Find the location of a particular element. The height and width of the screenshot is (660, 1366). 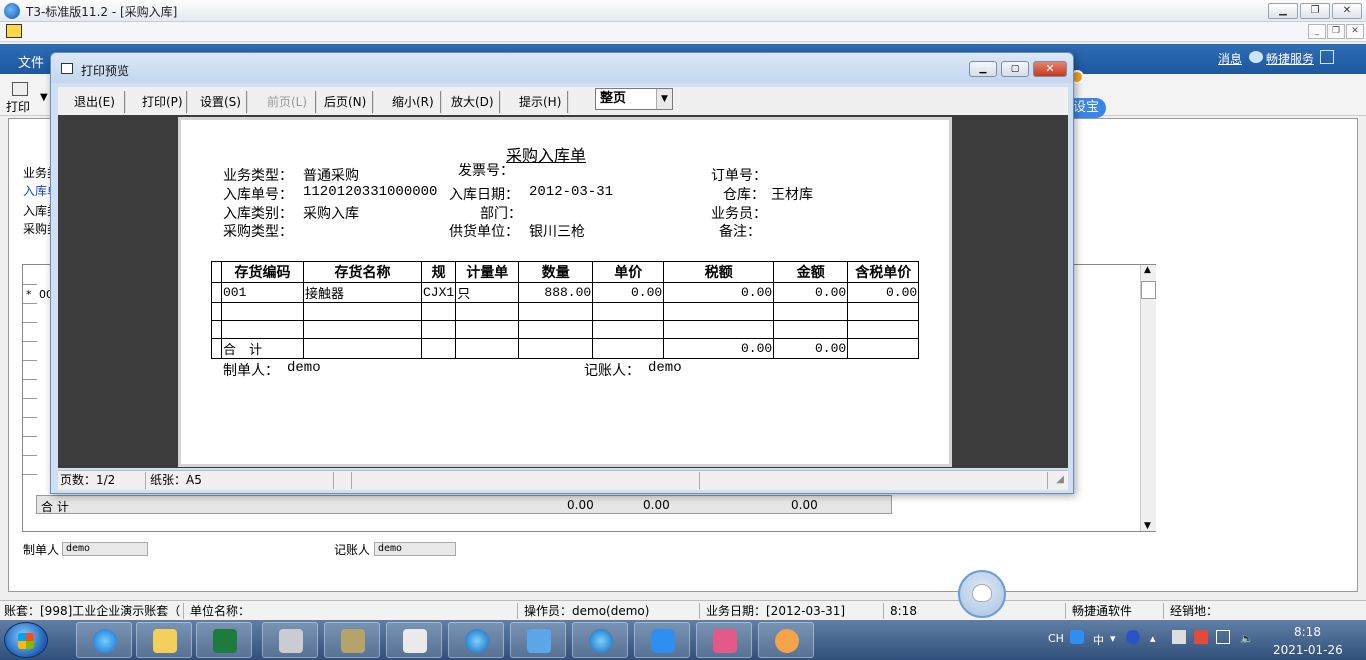

scroll-up-icon: ▲ is located at coordinates (1147, 270).